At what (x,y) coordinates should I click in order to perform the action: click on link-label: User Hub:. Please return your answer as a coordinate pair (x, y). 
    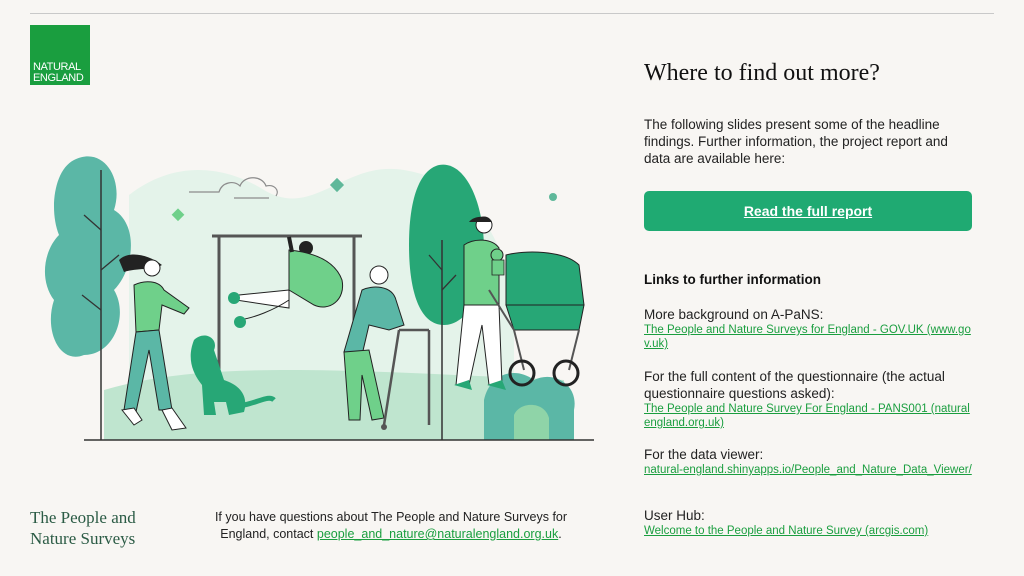
    Looking at the image, I should click on (674, 515).